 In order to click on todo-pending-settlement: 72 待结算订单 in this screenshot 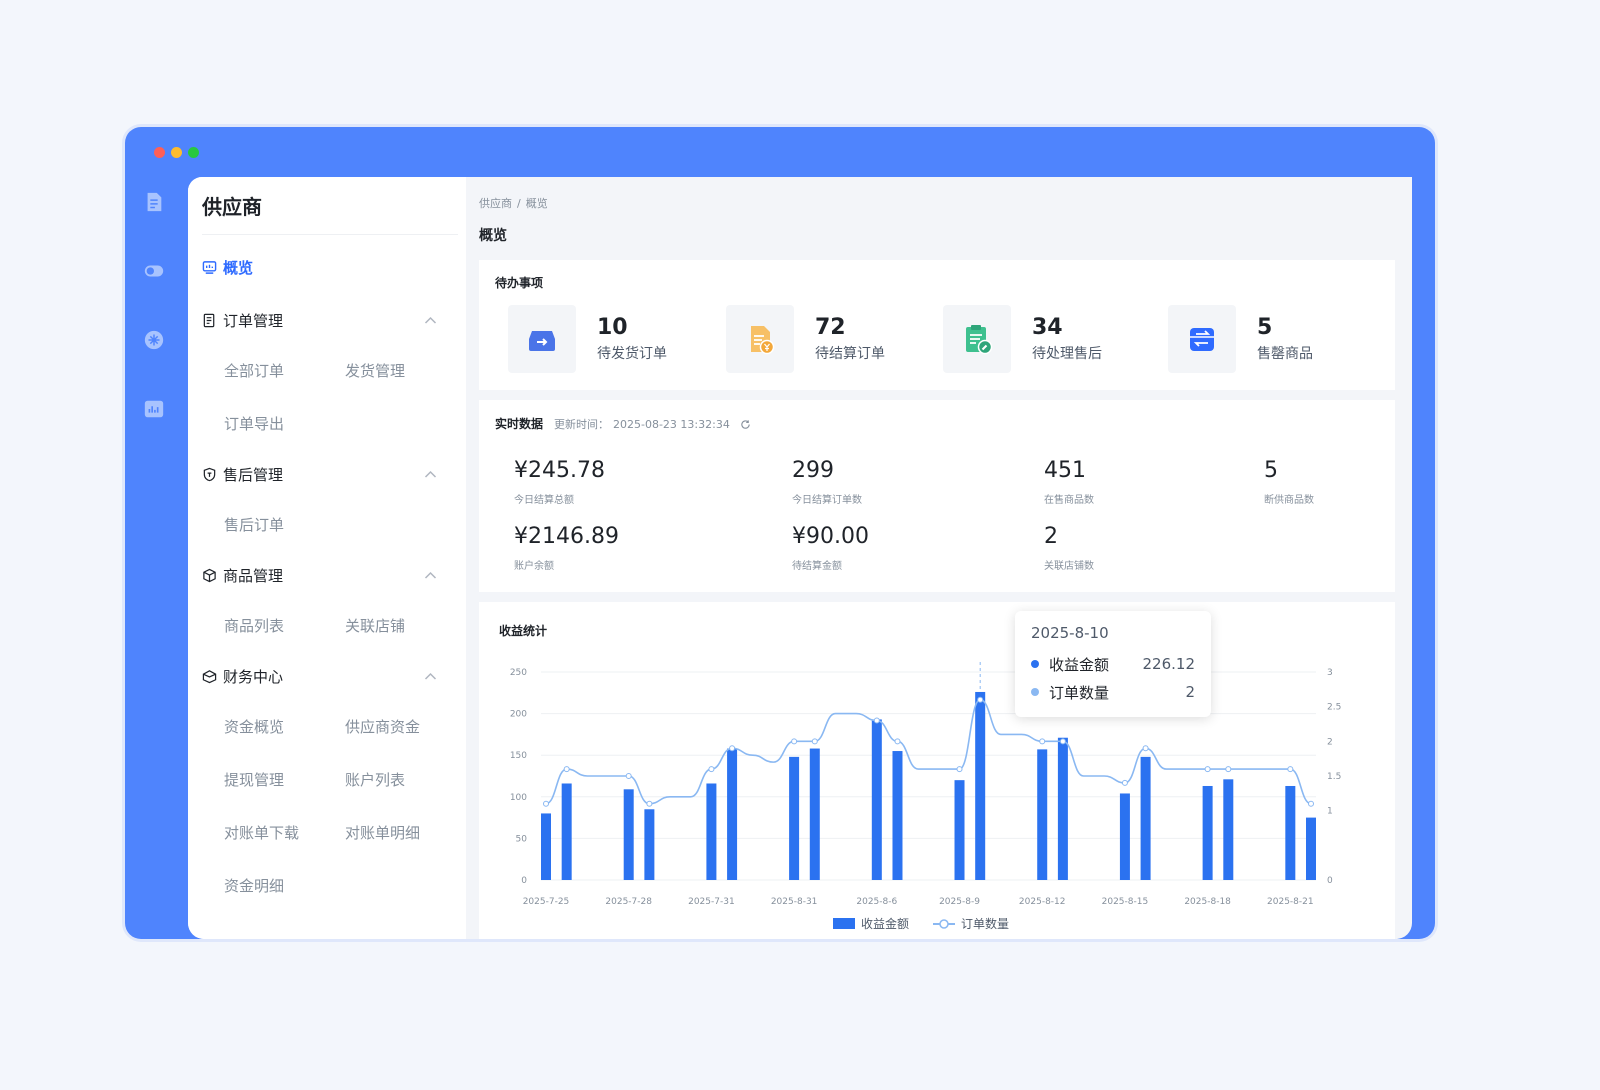, I will do `click(805, 339)`.